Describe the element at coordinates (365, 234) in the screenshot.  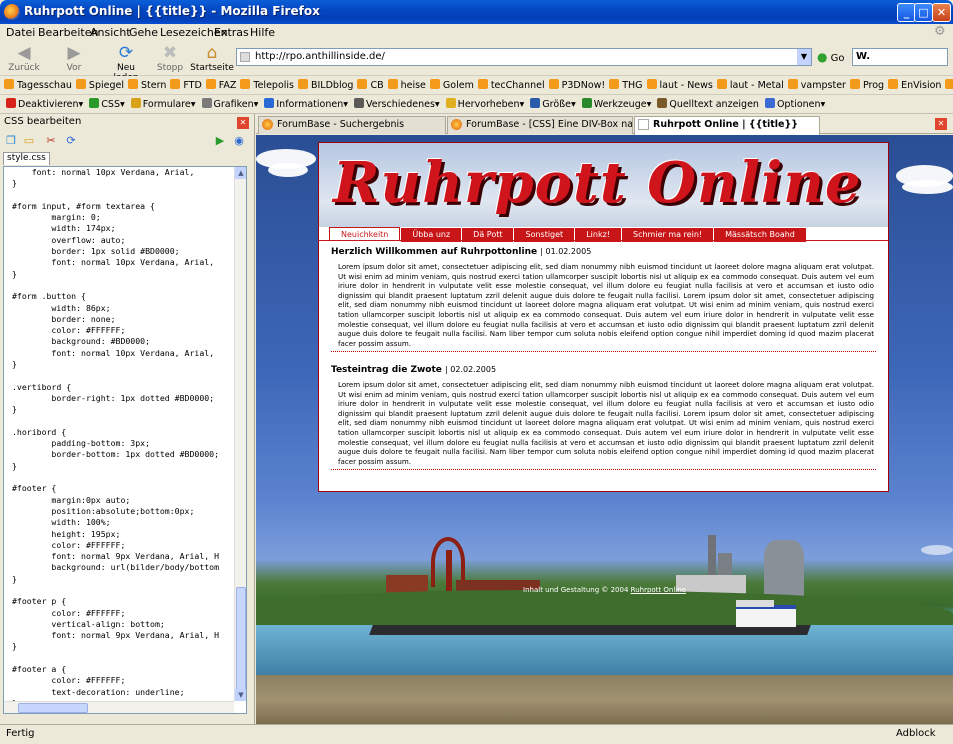
I see `site-nav-tab: Neuichkeitn` at that location.